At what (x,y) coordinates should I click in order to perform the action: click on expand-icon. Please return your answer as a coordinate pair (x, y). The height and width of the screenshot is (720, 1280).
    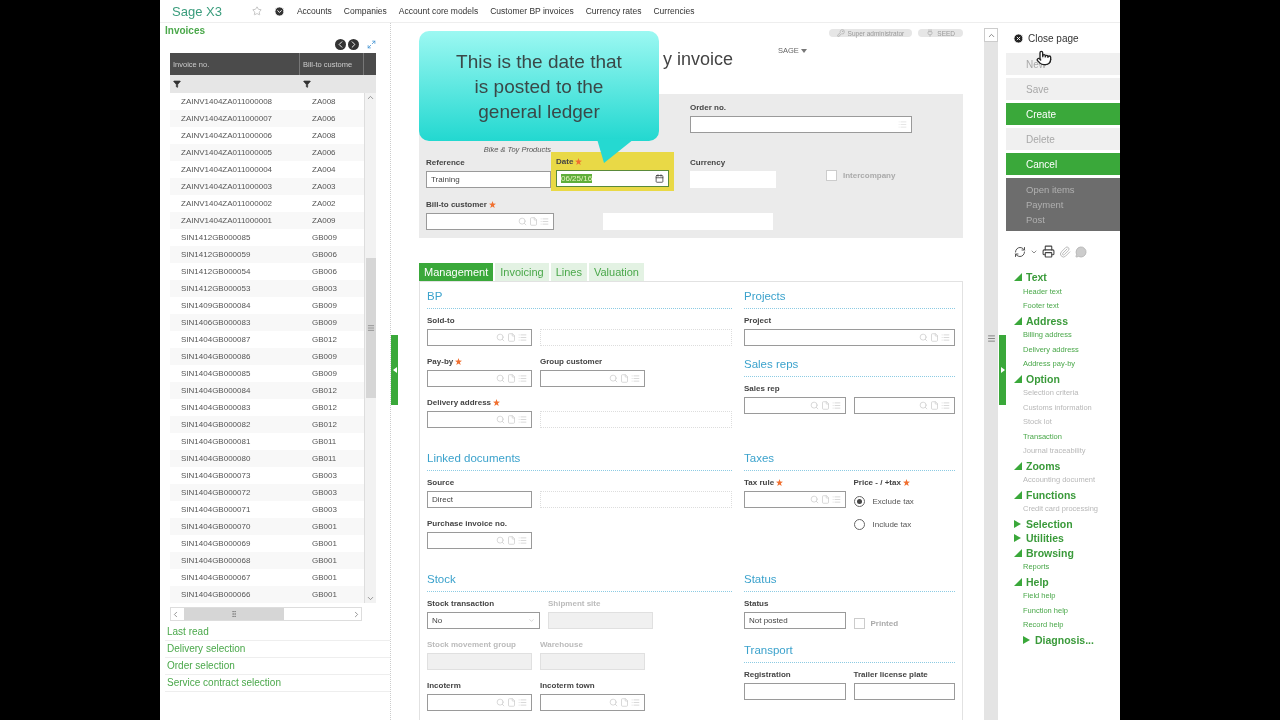
    Looking at the image, I should click on (371, 44).